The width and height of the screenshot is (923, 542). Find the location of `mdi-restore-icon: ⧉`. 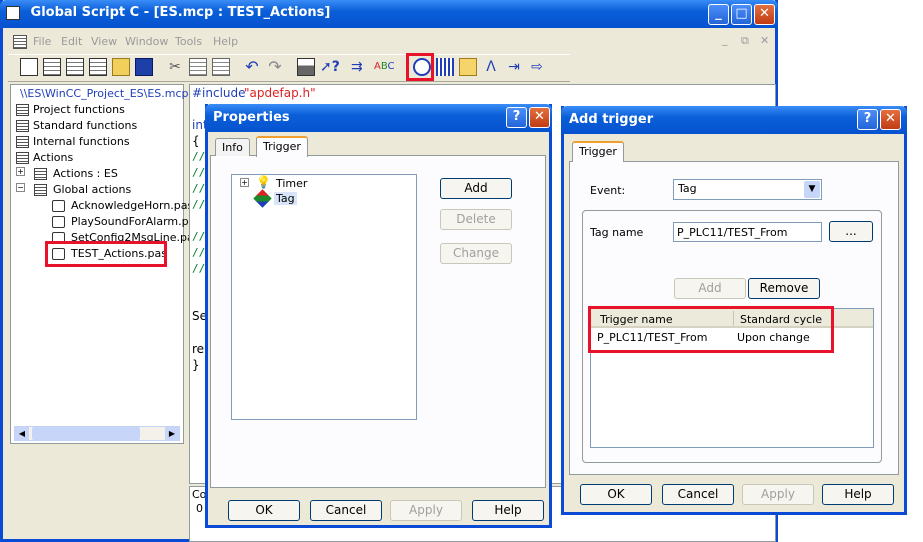

mdi-restore-icon: ⧉ is located at coordinates (745, 41).